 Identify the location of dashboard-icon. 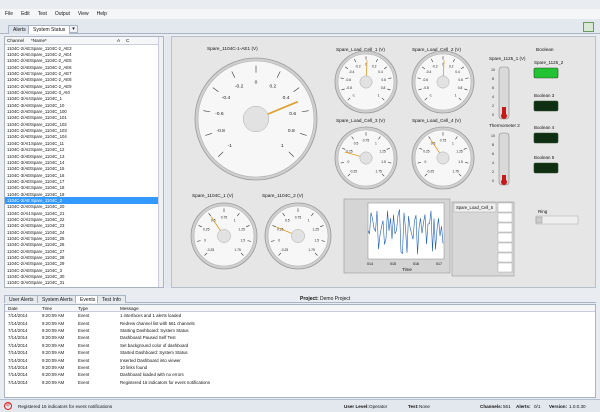
(588, 27).